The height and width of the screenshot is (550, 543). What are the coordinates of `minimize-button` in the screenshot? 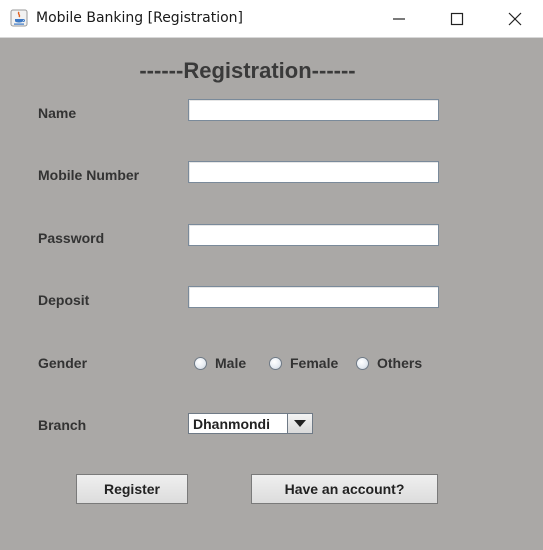 It's located at (399, 18).